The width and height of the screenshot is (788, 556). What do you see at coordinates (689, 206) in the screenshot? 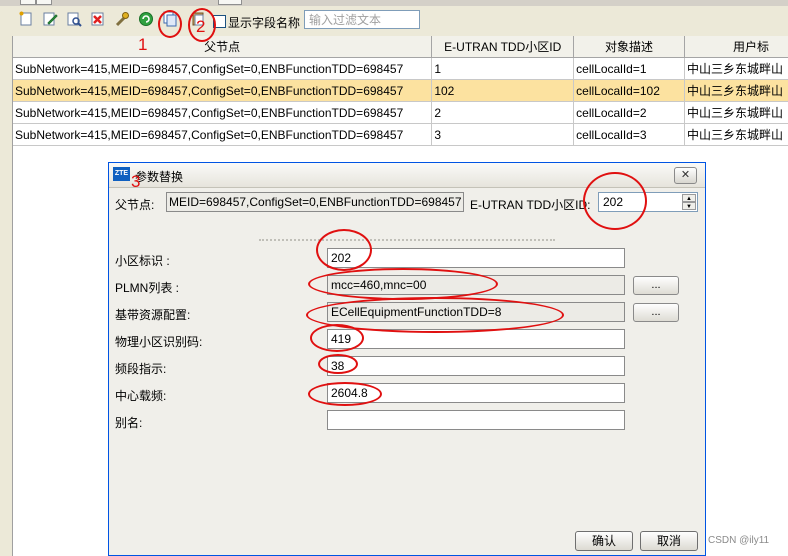
I see `spinner-down-icon: ▼` at bounding box center [689, 206].